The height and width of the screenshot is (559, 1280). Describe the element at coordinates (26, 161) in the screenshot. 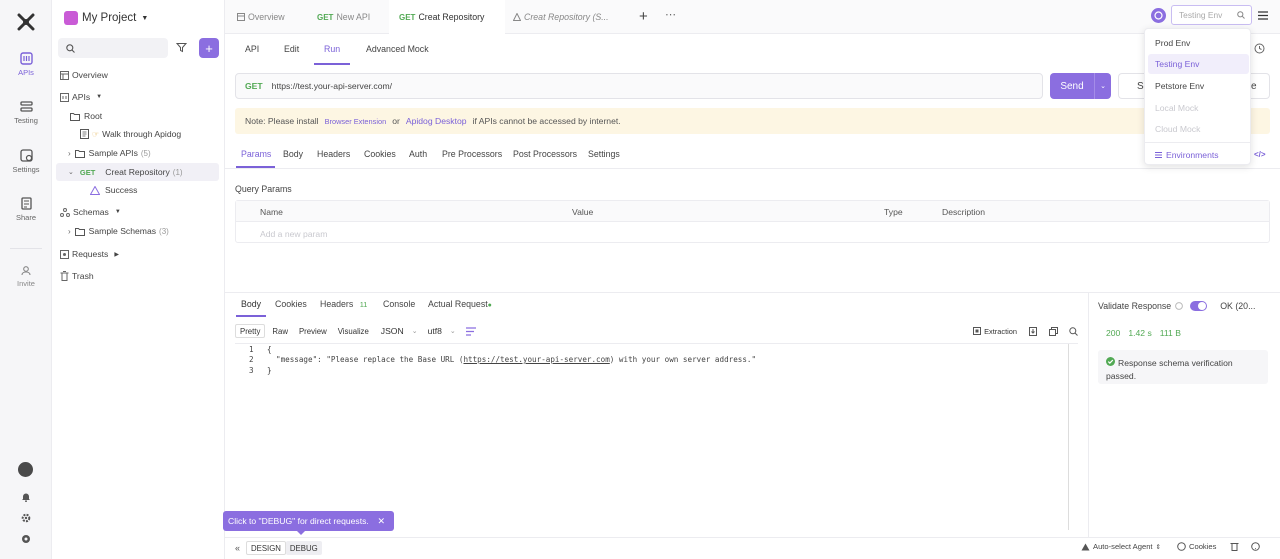

I see `rail-settings: Settings` at that location.